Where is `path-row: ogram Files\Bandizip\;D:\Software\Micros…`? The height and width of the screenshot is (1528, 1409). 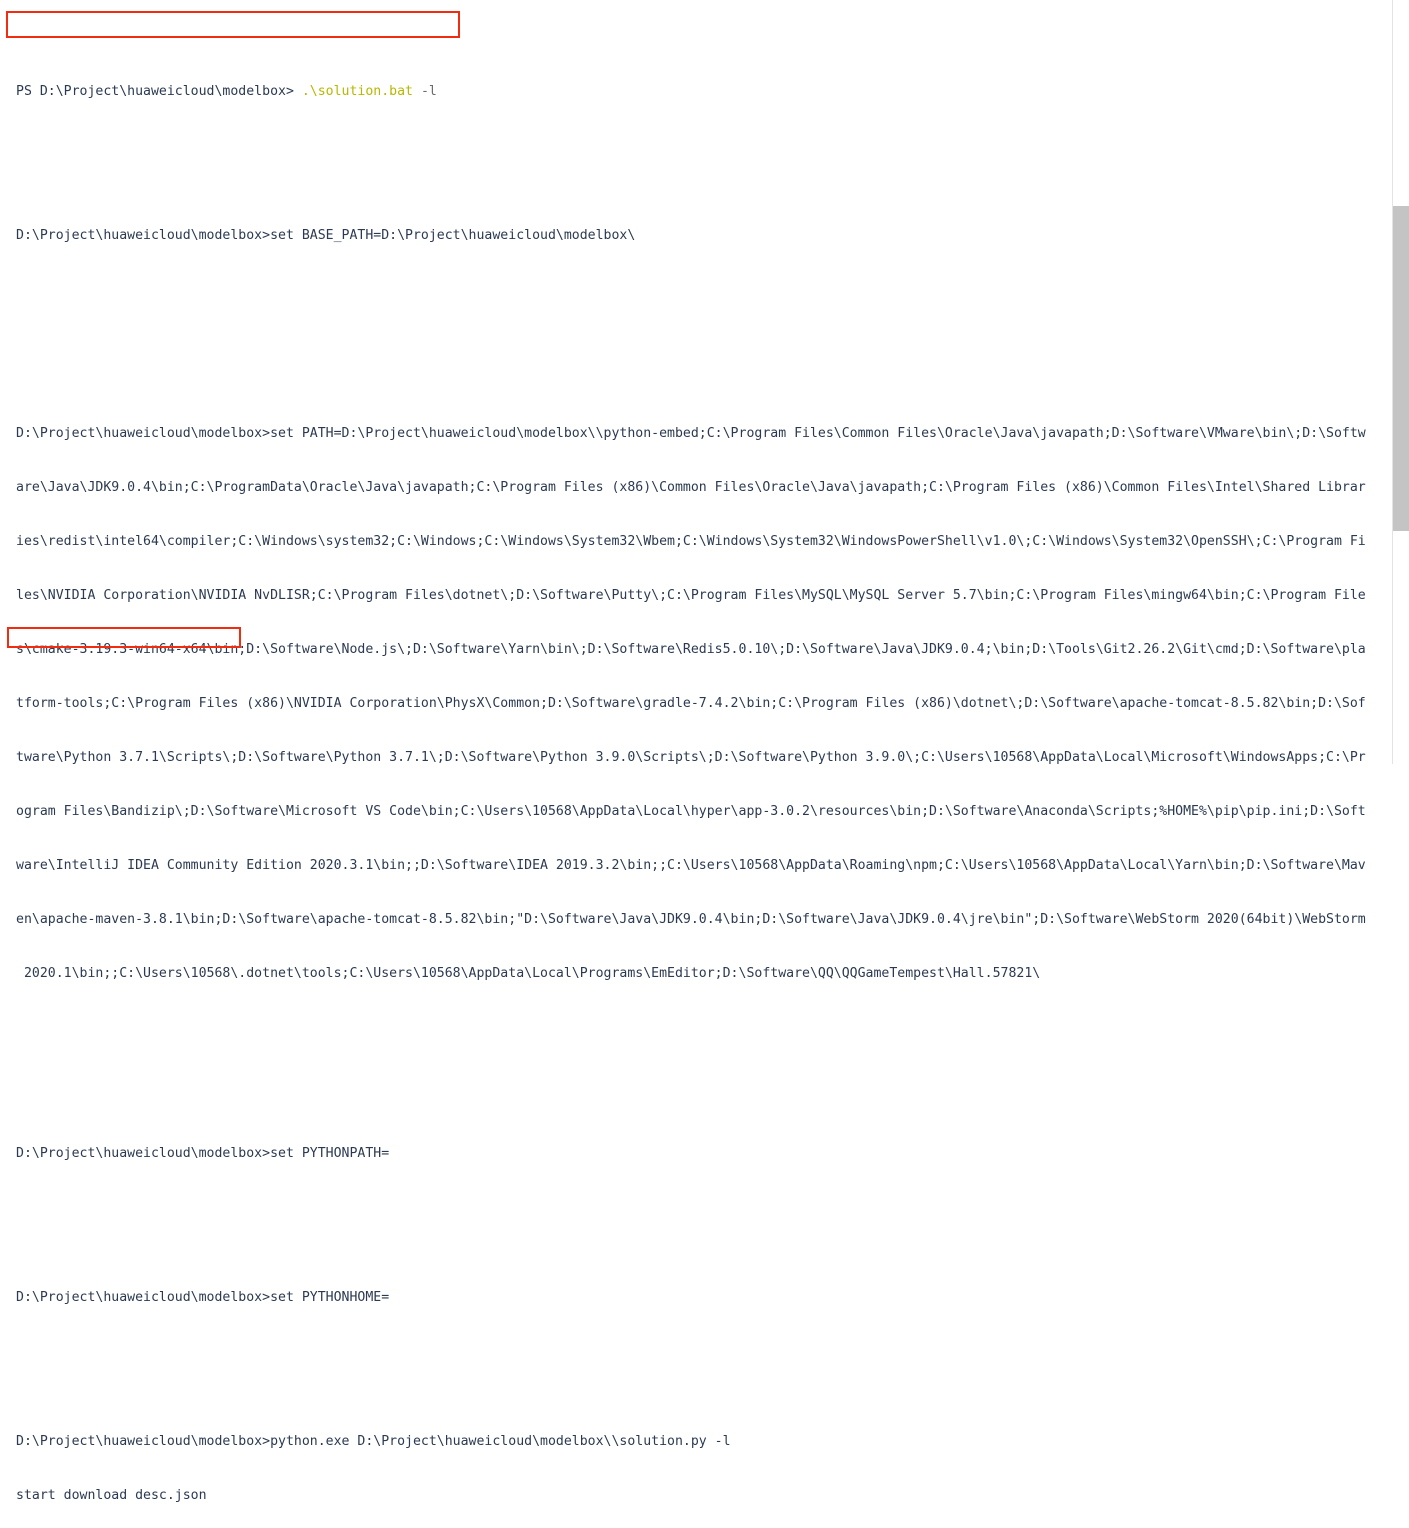 path-row: ogram Files\Bandizip\;D:\Software\Micros… is located at coordinates (691, 811).